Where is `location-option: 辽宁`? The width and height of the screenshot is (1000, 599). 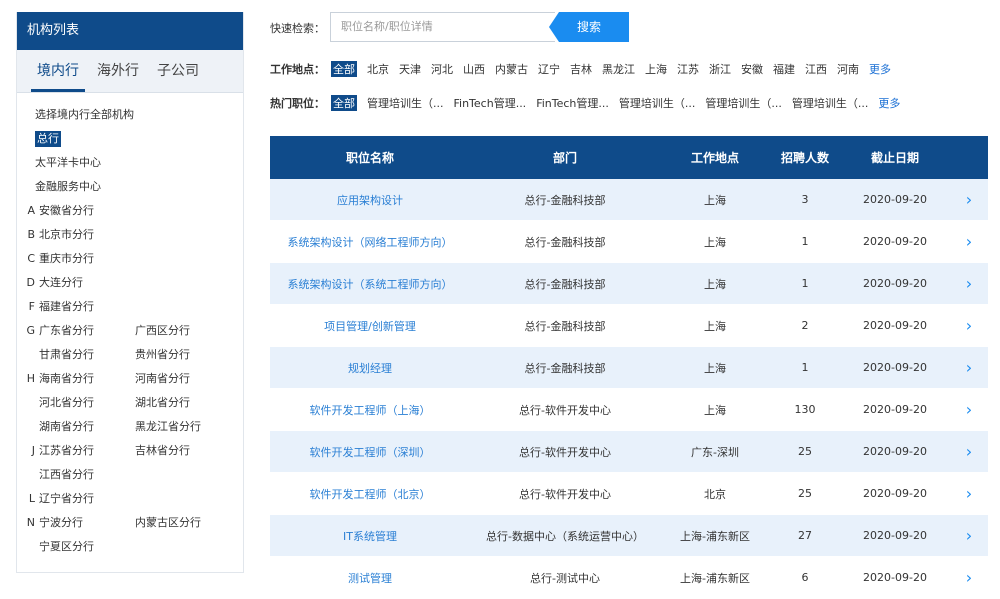 location-option: 辽宁 is located at coordinates (549, 69).